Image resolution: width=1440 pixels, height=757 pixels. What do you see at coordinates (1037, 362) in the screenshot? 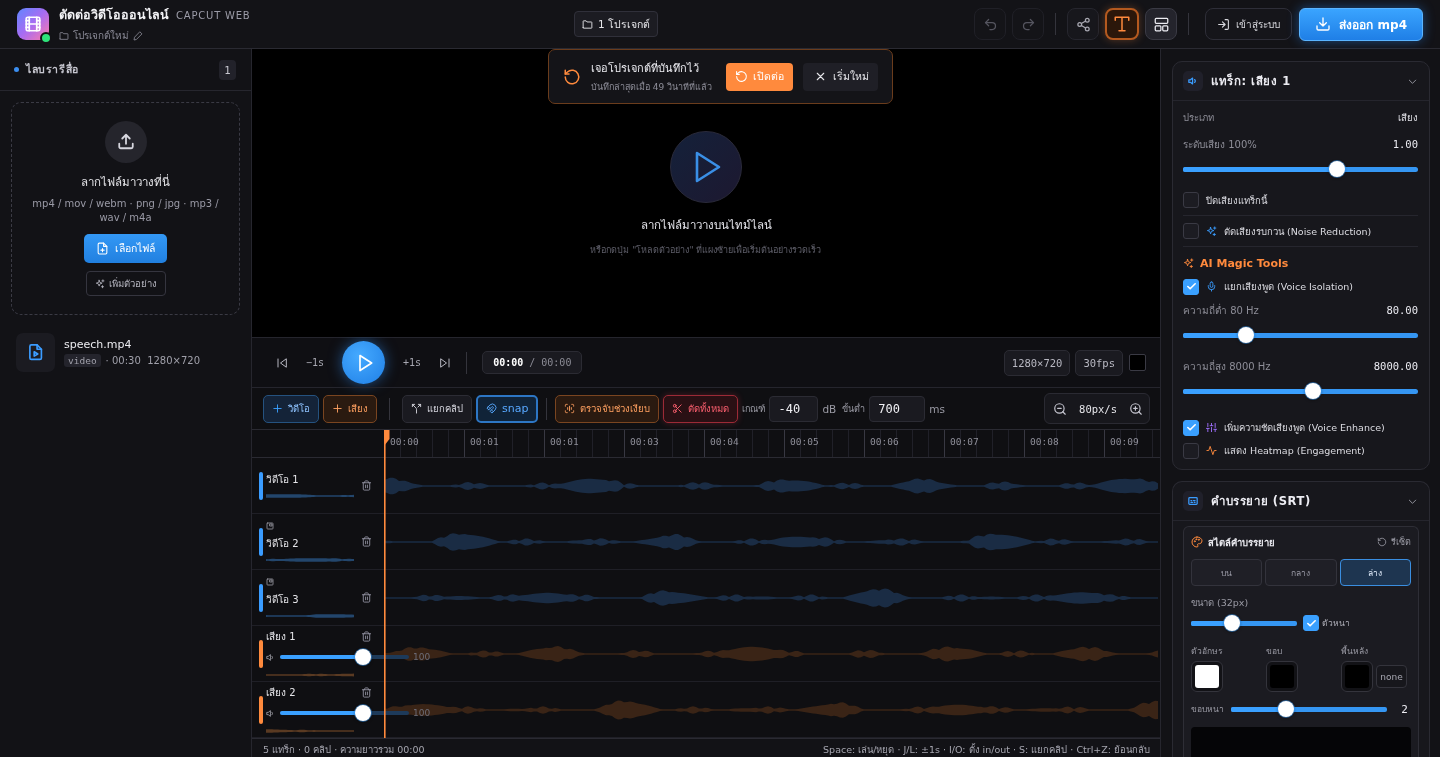
I see `resolution-tag: 1280×720` at bounding box center [1037, 362].